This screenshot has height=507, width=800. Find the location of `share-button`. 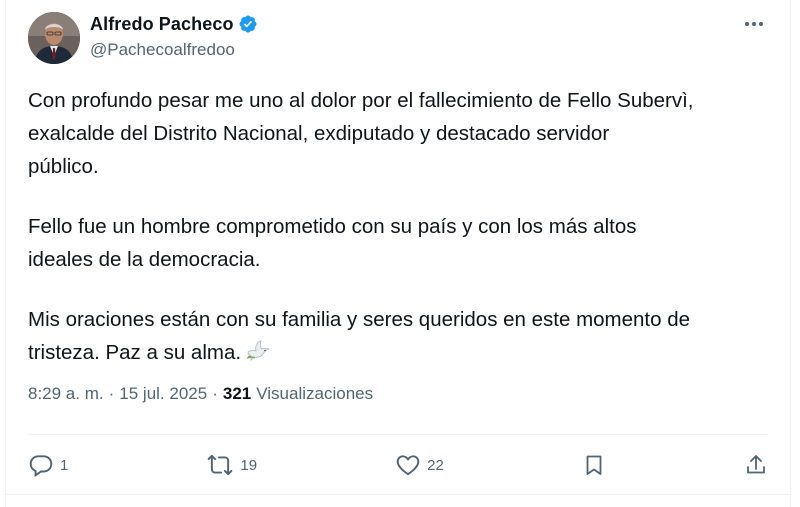

share-button is located at coordinates (756, 465).